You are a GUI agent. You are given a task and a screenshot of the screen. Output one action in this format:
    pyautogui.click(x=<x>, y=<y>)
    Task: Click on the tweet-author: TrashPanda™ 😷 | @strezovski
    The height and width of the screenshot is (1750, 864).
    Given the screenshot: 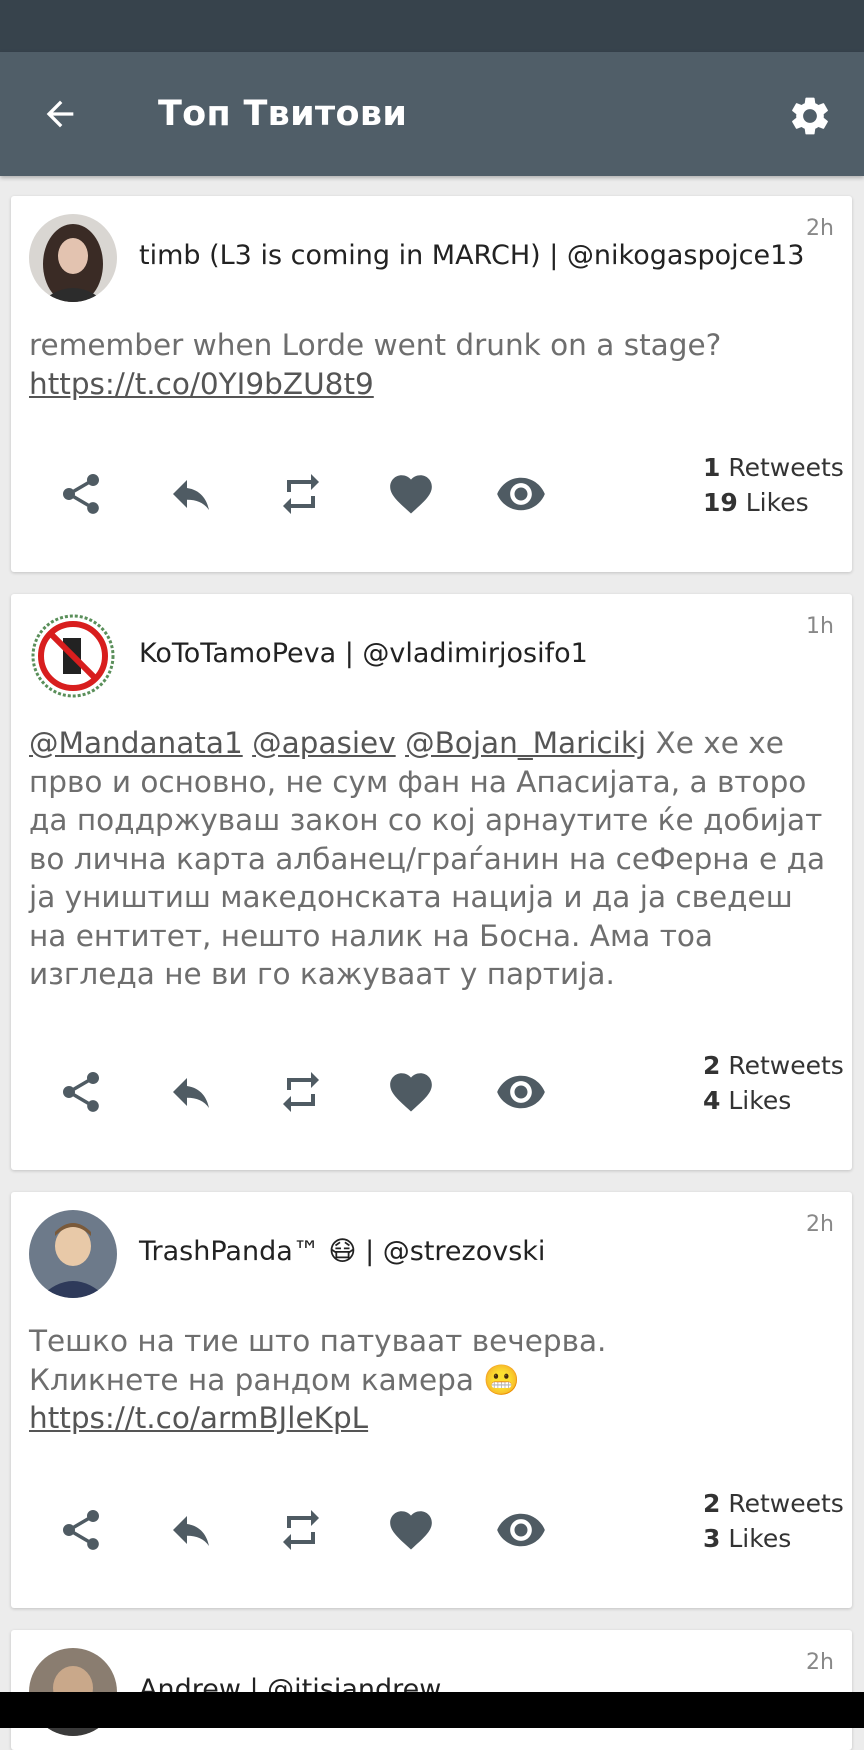 What is the action you would take?
    pyautogui.click(x=342, y=1251)
    